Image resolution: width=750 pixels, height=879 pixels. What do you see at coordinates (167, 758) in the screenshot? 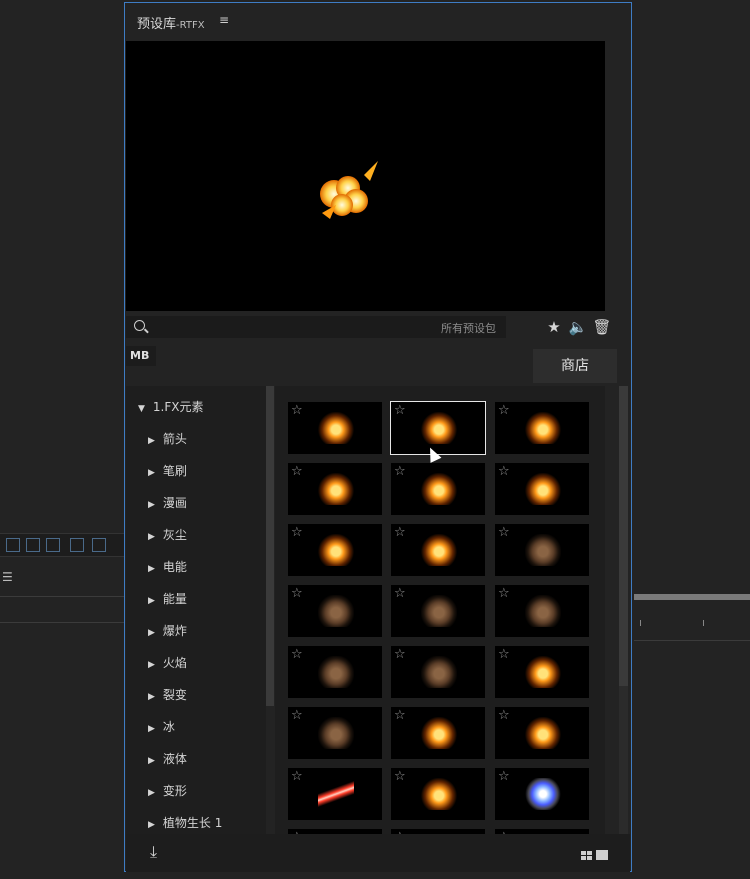
I see `tree-item: ▶ 液体` at bounding box center [167, 758].